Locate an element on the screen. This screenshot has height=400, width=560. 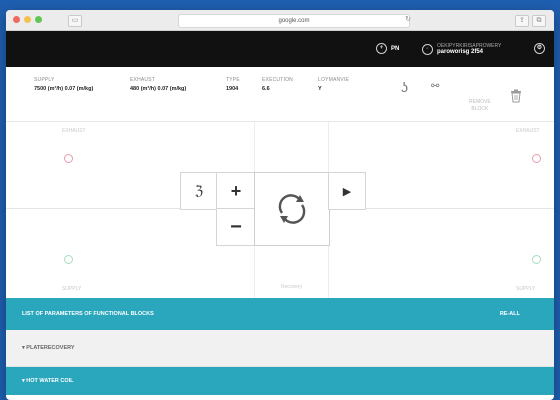
play-block-button: ▶ is located at coordinates (347, 191).